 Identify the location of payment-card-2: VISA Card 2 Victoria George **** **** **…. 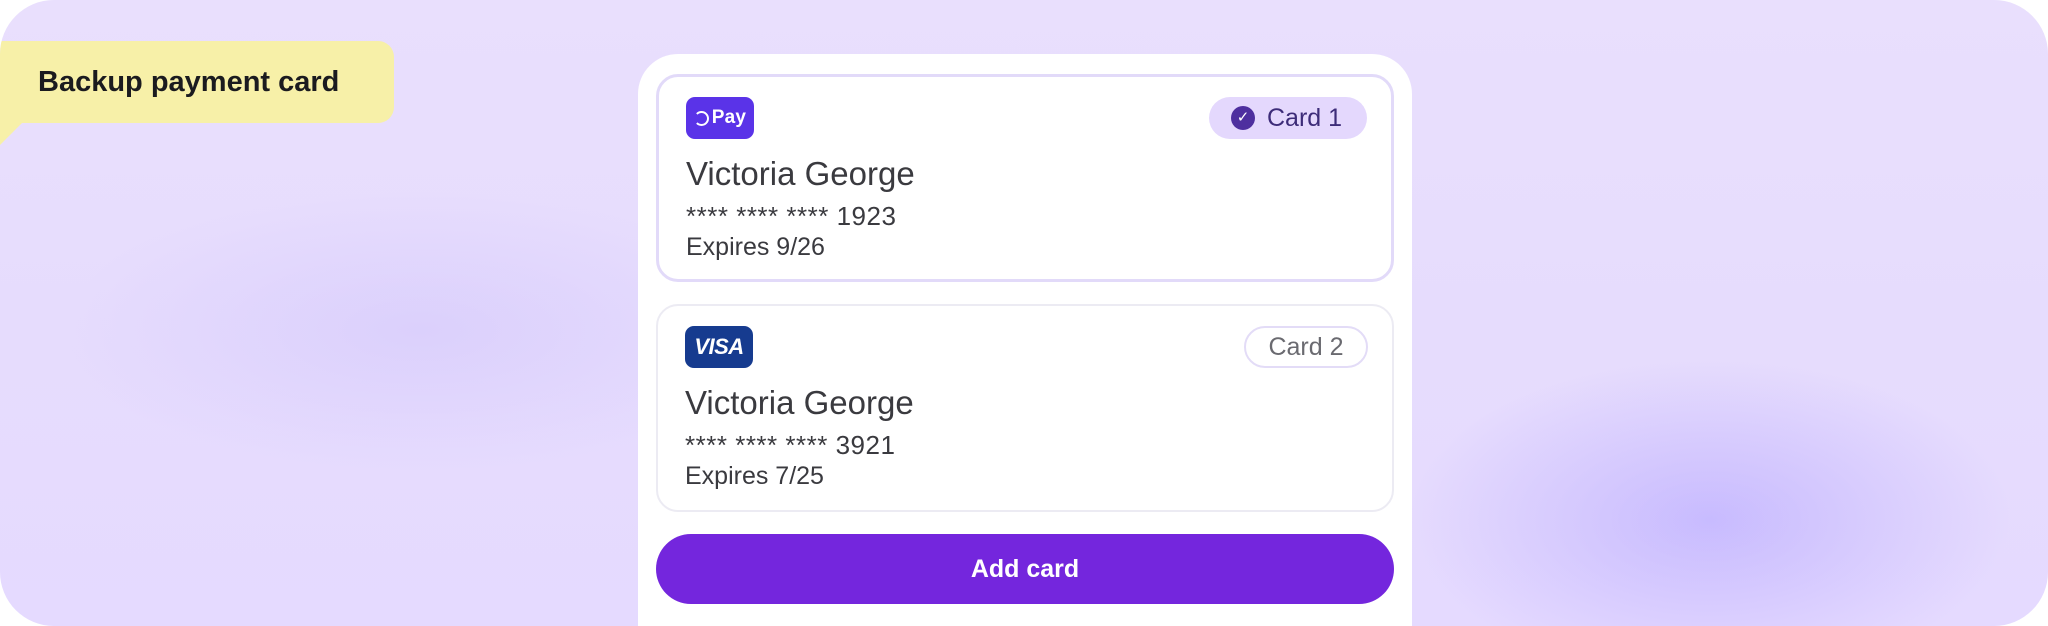
(1025, 408).